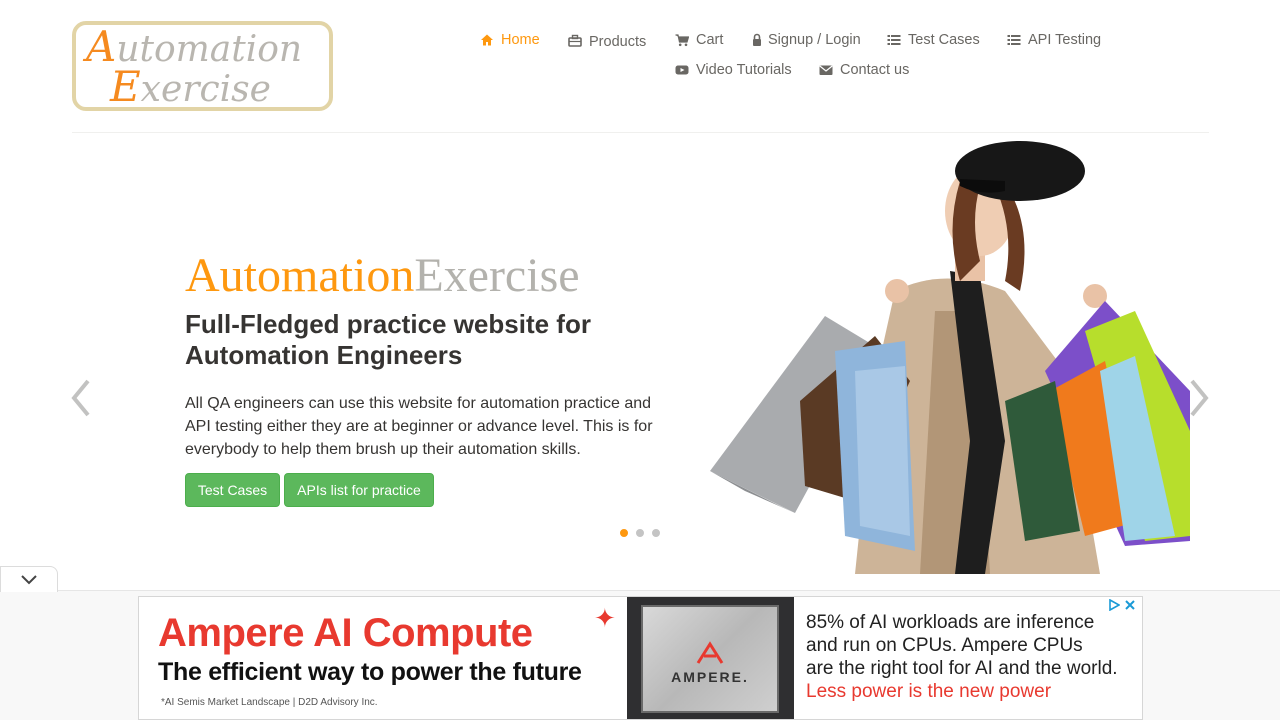 The height and width of the screenshot is (720, 1280). Describe the element at coordinates (209, 49) in the screenshot. I see `logo-text-utomation: utomation` at that location.